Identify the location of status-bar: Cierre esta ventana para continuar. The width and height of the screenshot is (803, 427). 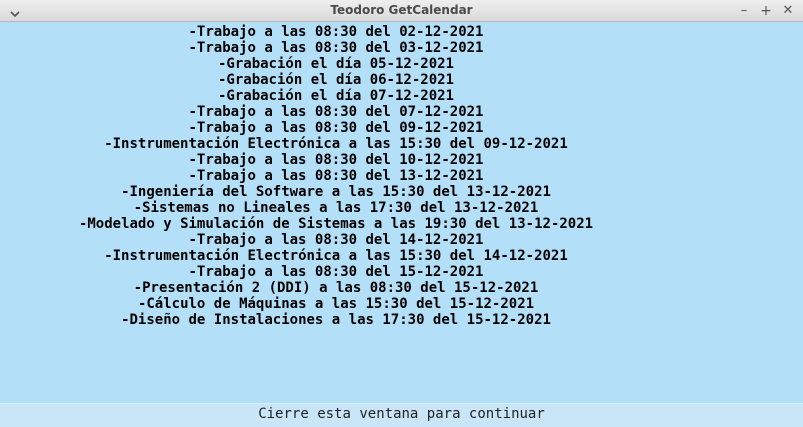
(401, 415).